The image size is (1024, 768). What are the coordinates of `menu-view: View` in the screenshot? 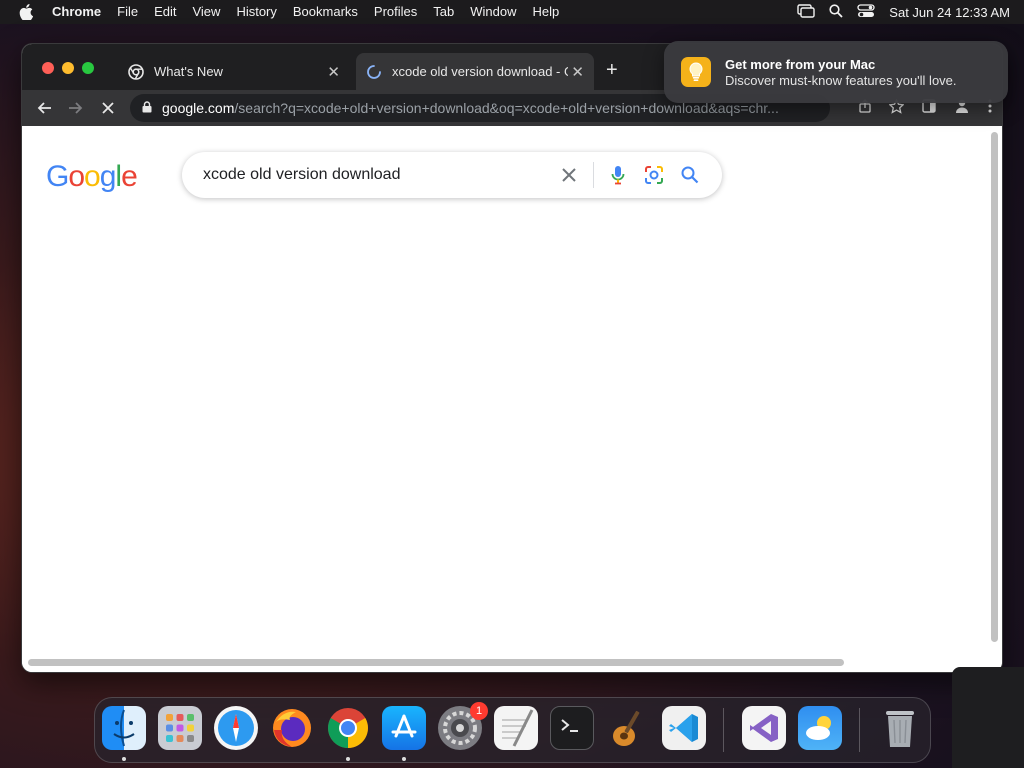 It's located at (206, 12).